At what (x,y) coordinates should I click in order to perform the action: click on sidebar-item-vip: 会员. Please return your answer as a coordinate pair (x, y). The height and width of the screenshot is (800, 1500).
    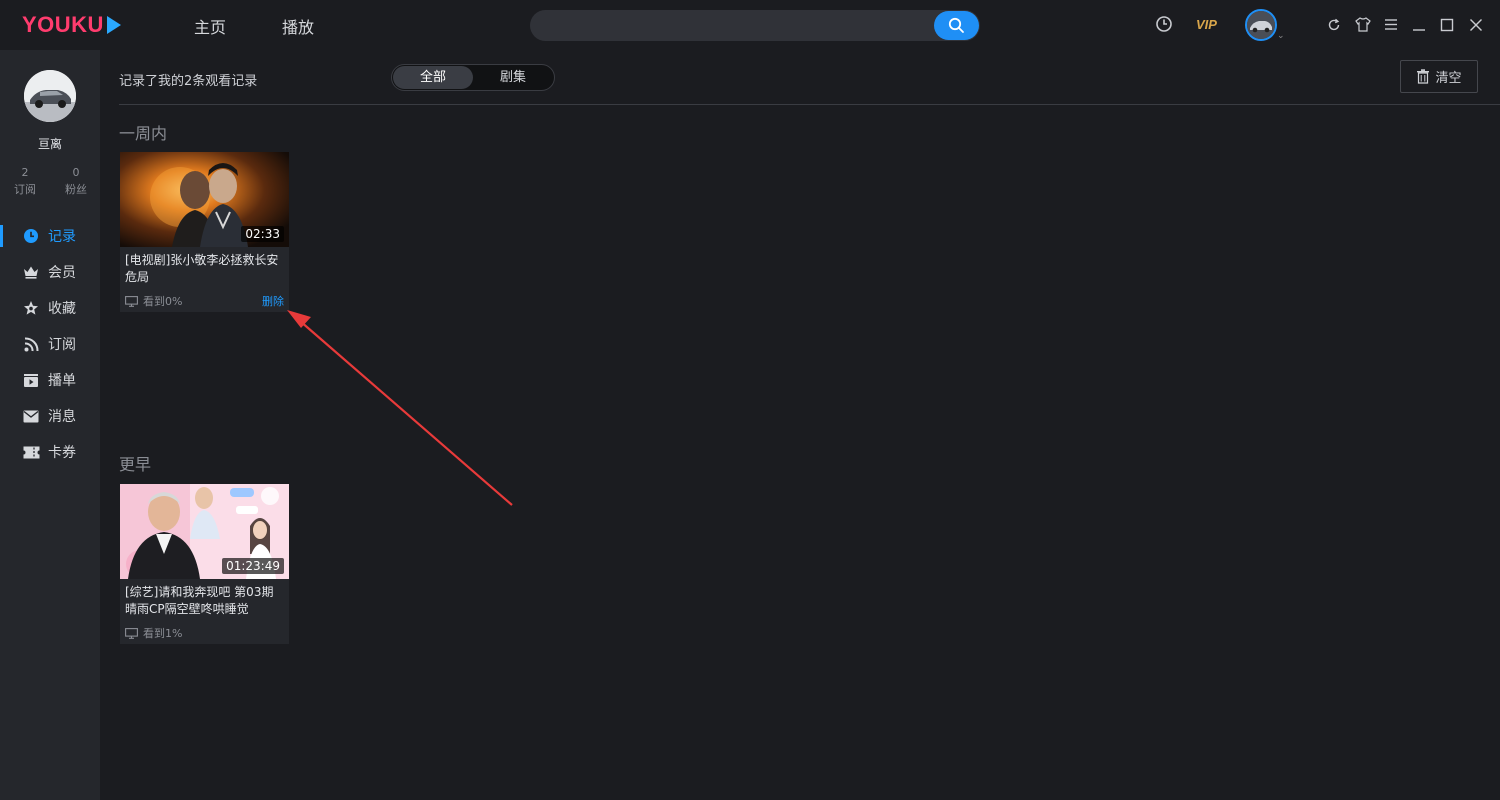
    Looking at the image, I should click on (50, 272).